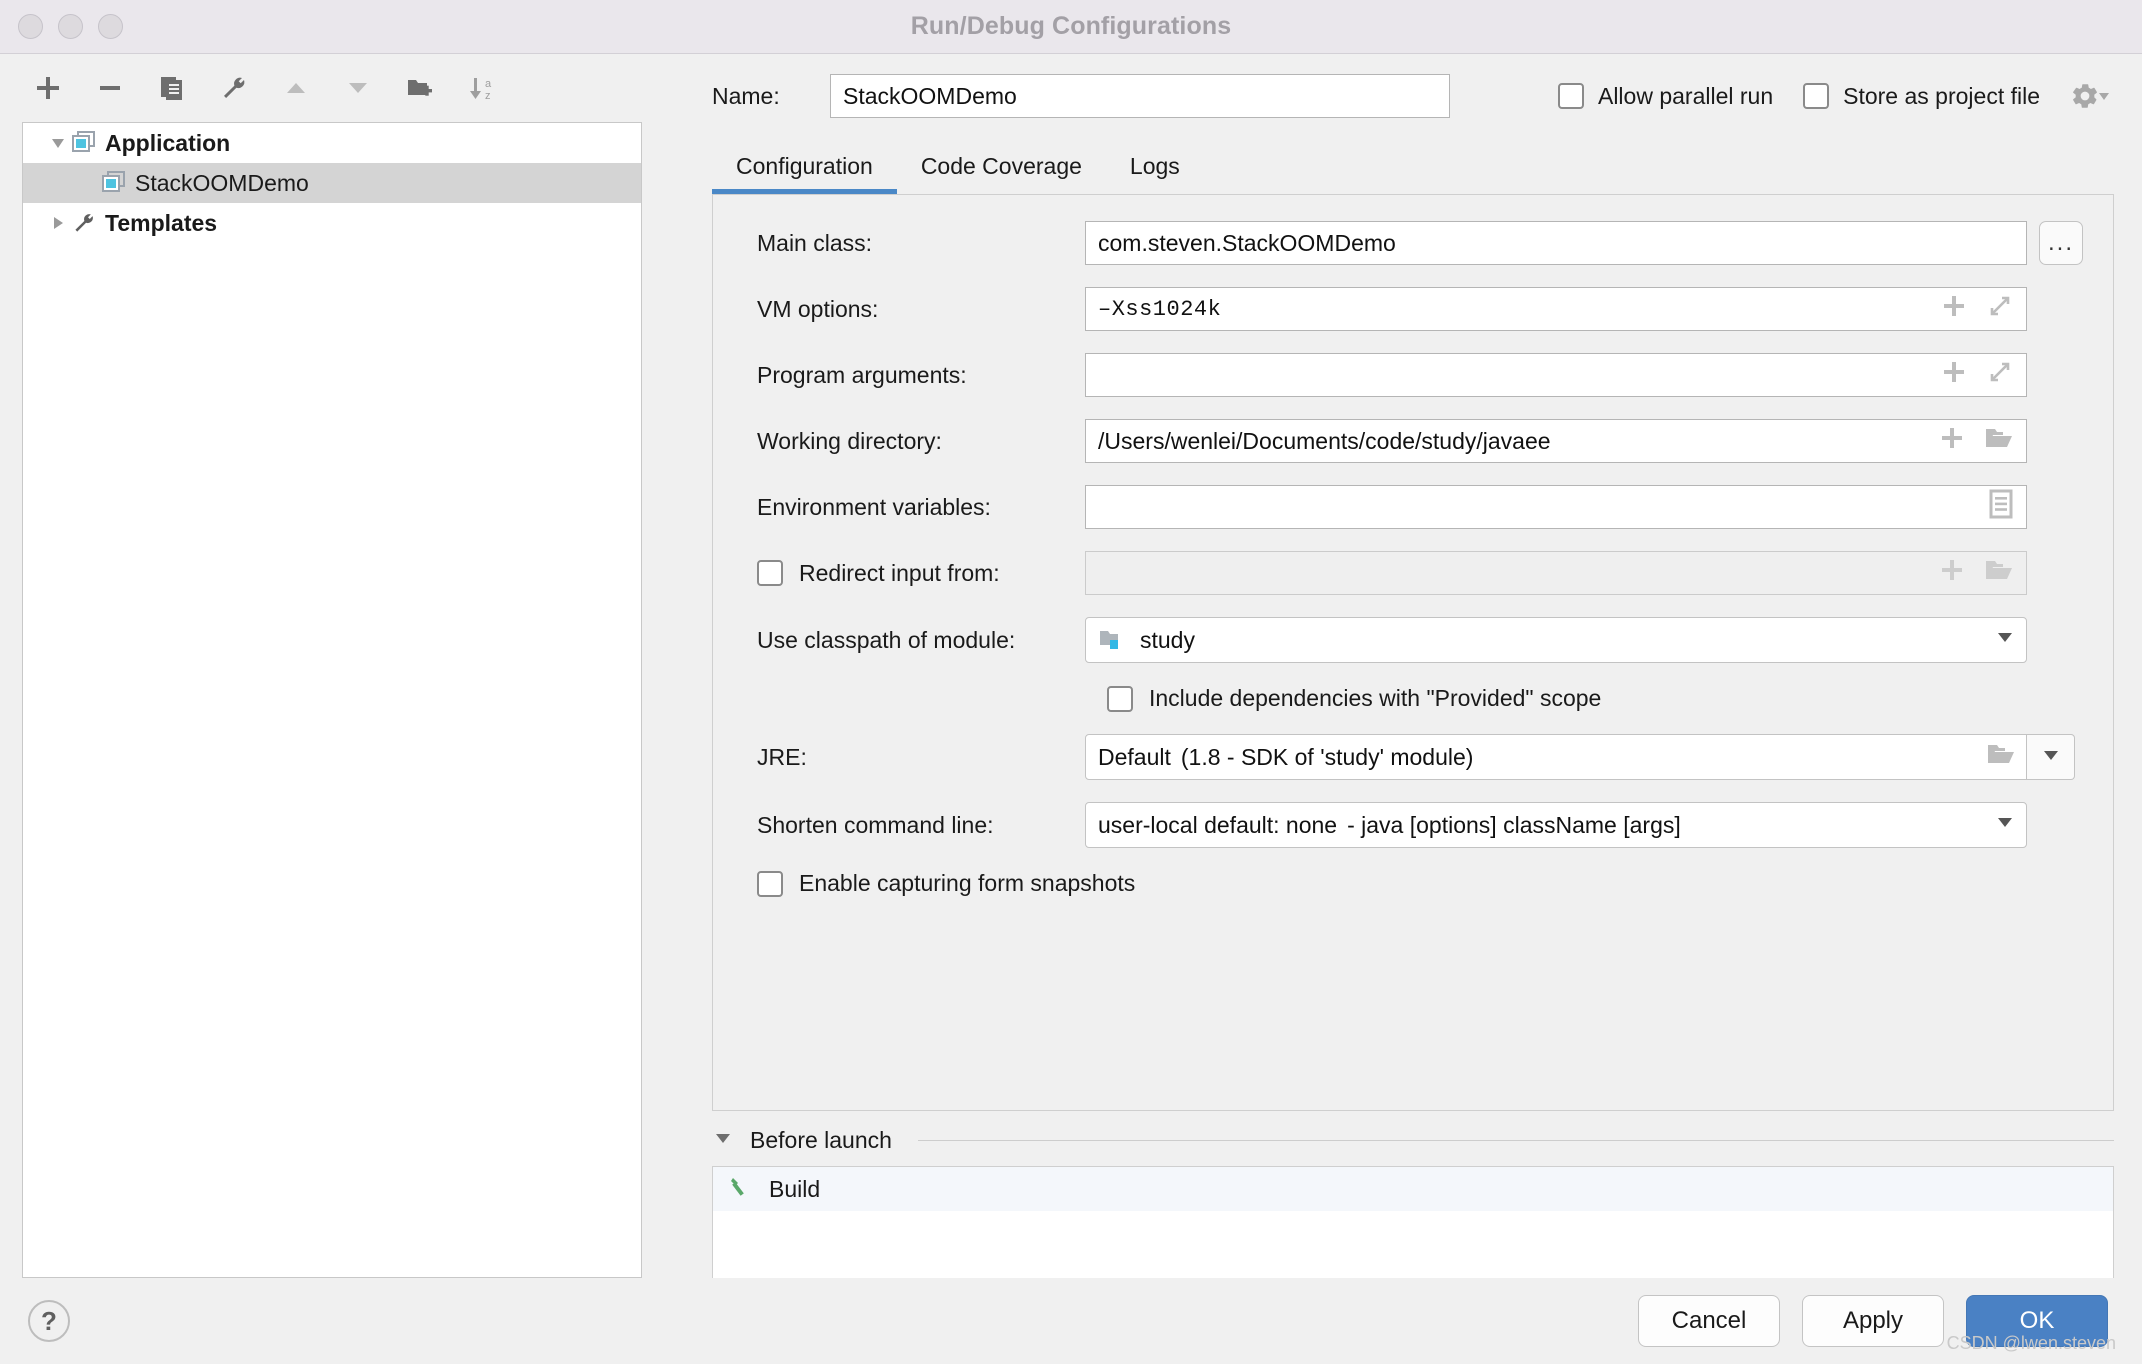  What do you see at coordinates (234, 88) in the screenshot?
I see `edit-templates-wrench-icon` at bounding box center [234, 88].